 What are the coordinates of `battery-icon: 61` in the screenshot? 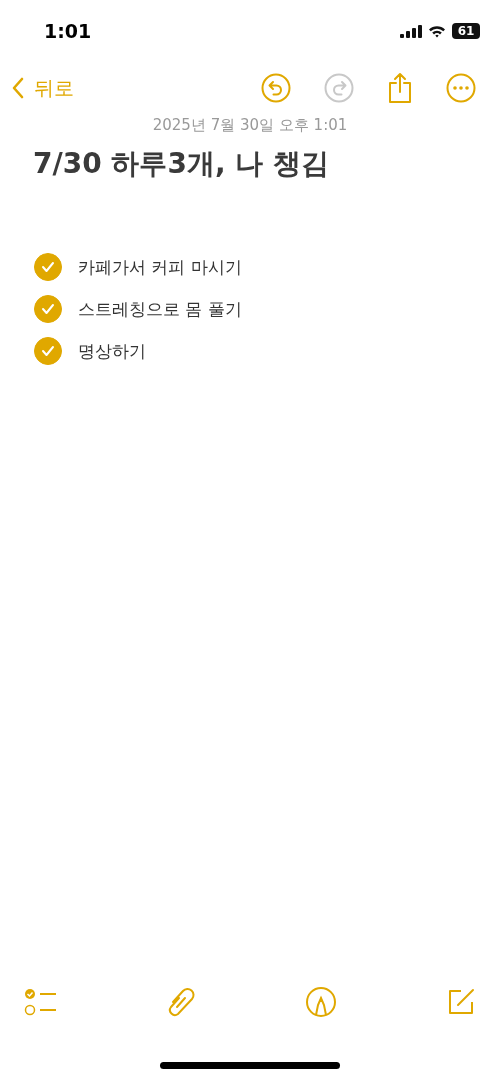 It's located at (466, 31).